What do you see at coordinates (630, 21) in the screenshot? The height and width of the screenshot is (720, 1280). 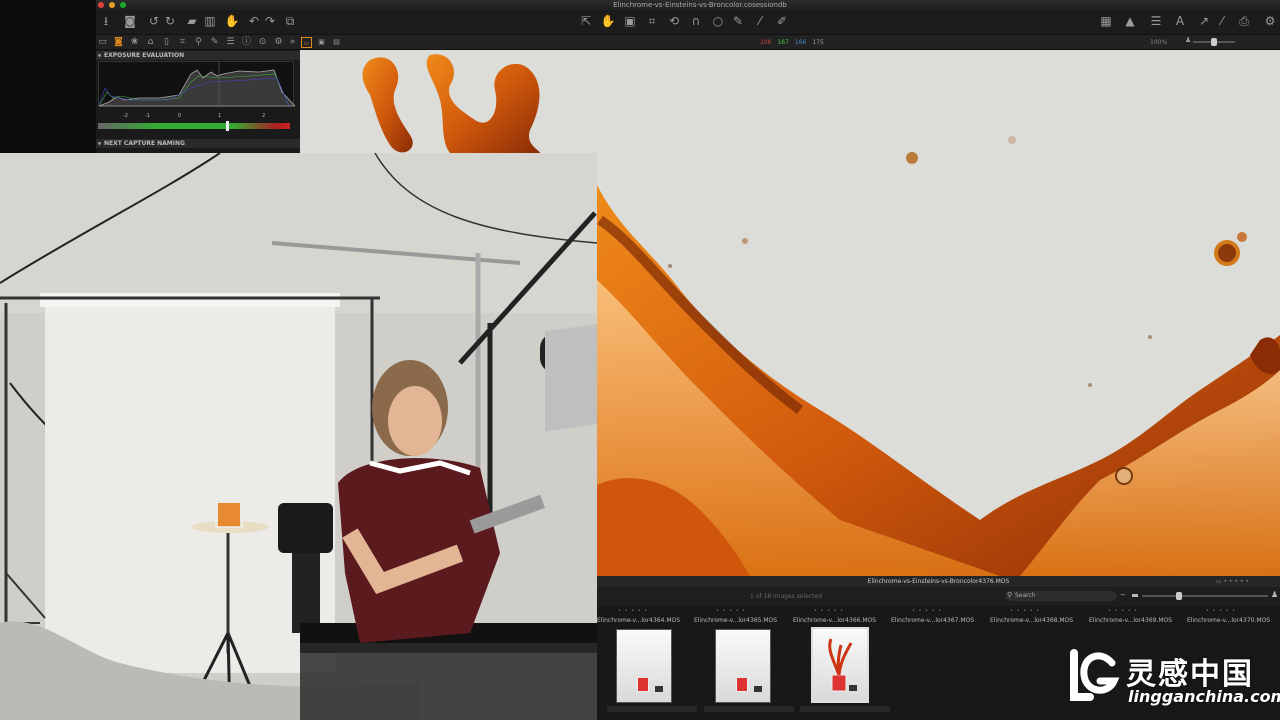 I see `crop-frame-icon: ▣` at bounding box center [630, 21].